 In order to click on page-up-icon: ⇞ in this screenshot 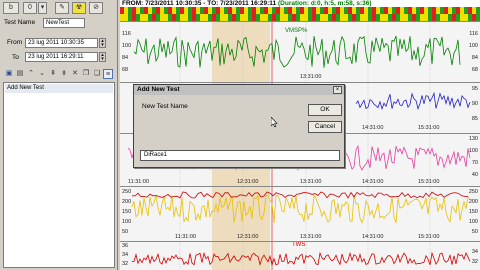, I will do `click(53, 74)`.